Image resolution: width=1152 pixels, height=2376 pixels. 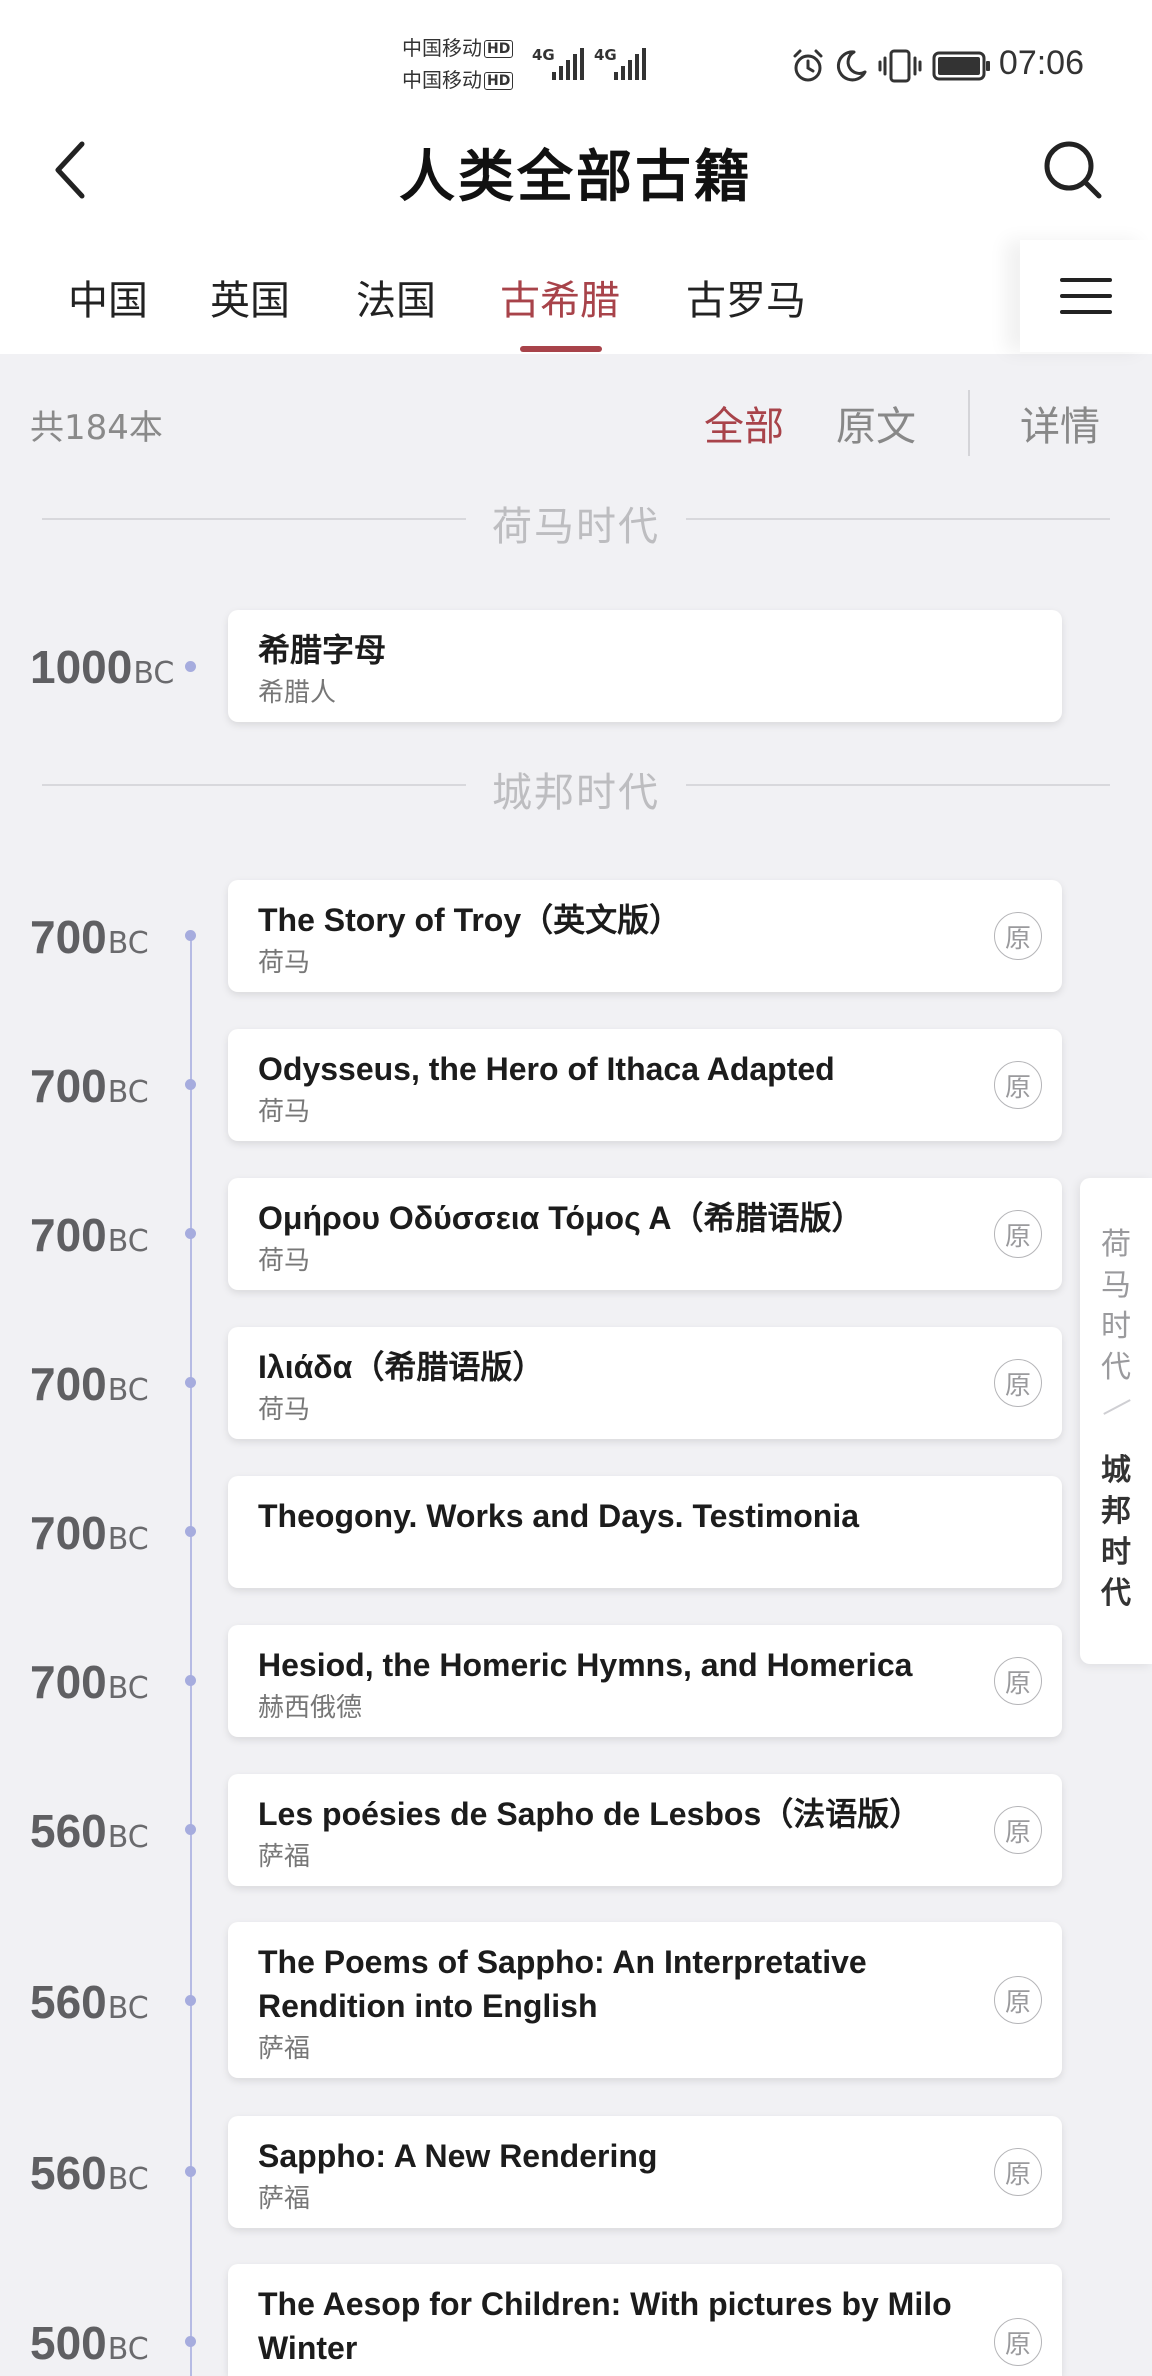 I want to click on year-label: 1000BC, so click(x=102, y=667).